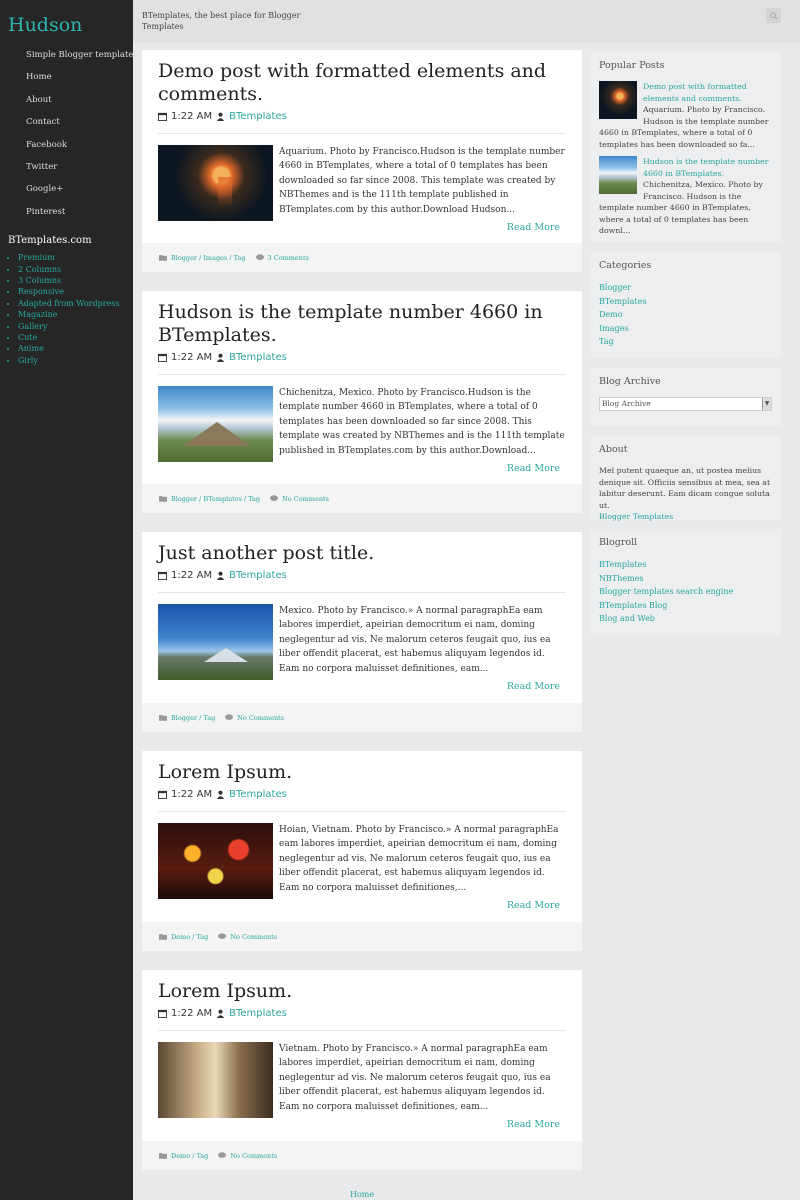 This screenshot has width=800, height=1200. I want to click on category-link: Images, so click(686, 329).